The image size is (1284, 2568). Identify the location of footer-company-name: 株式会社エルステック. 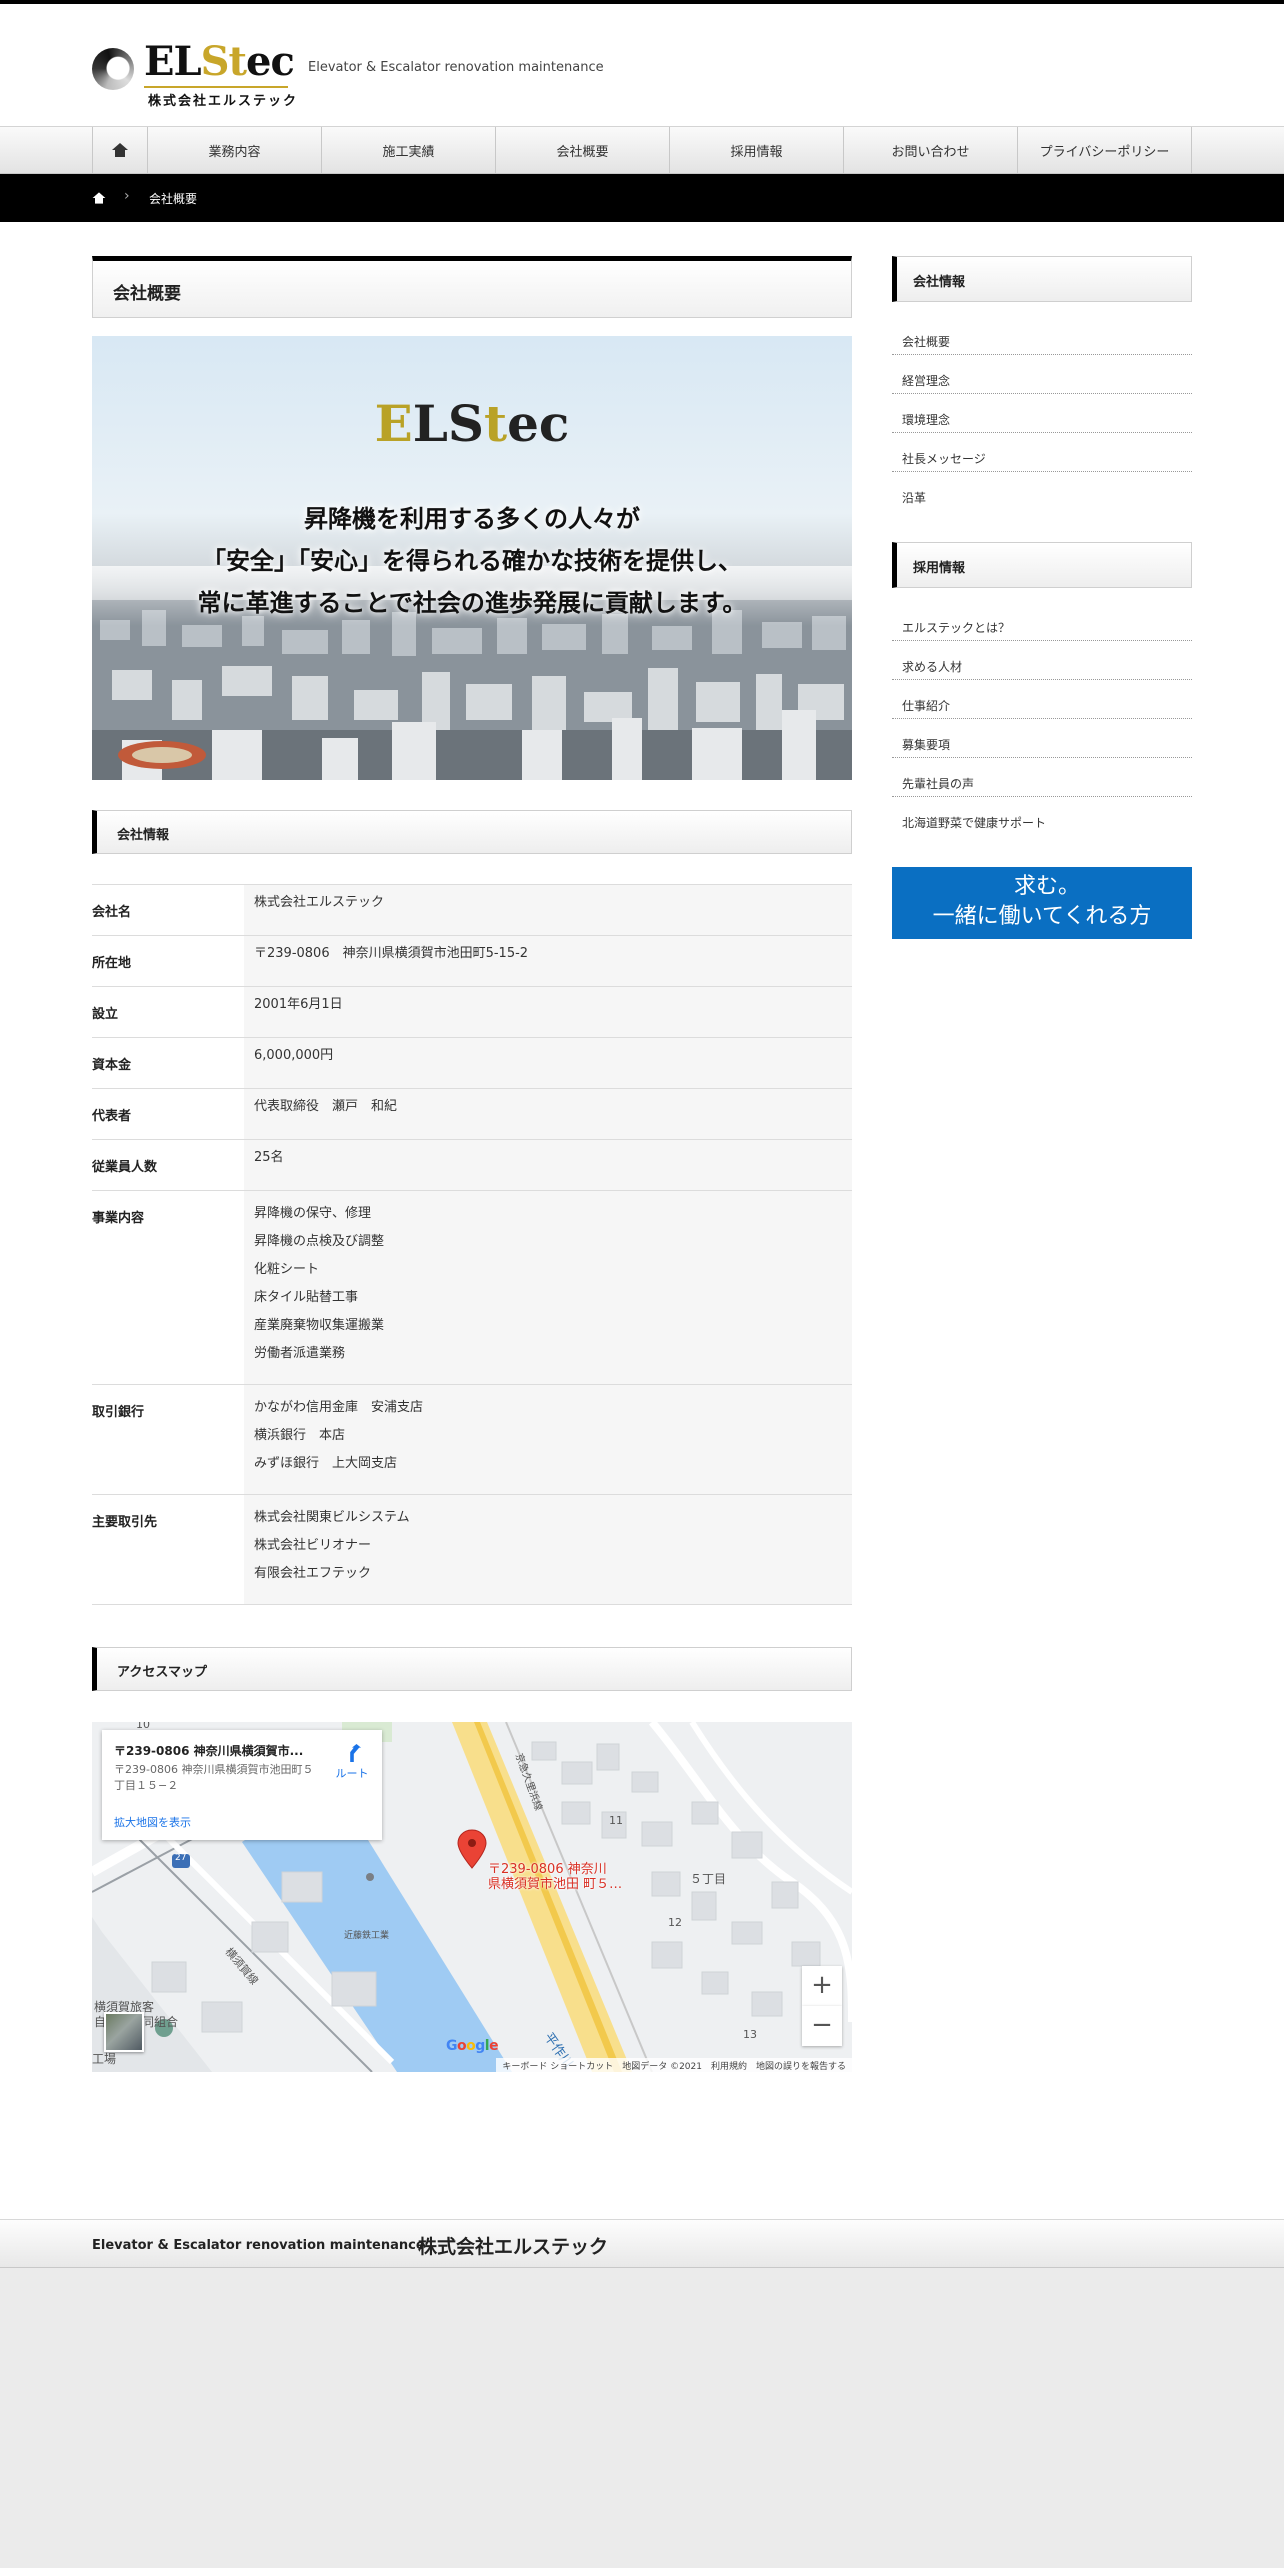
(513, 2247).